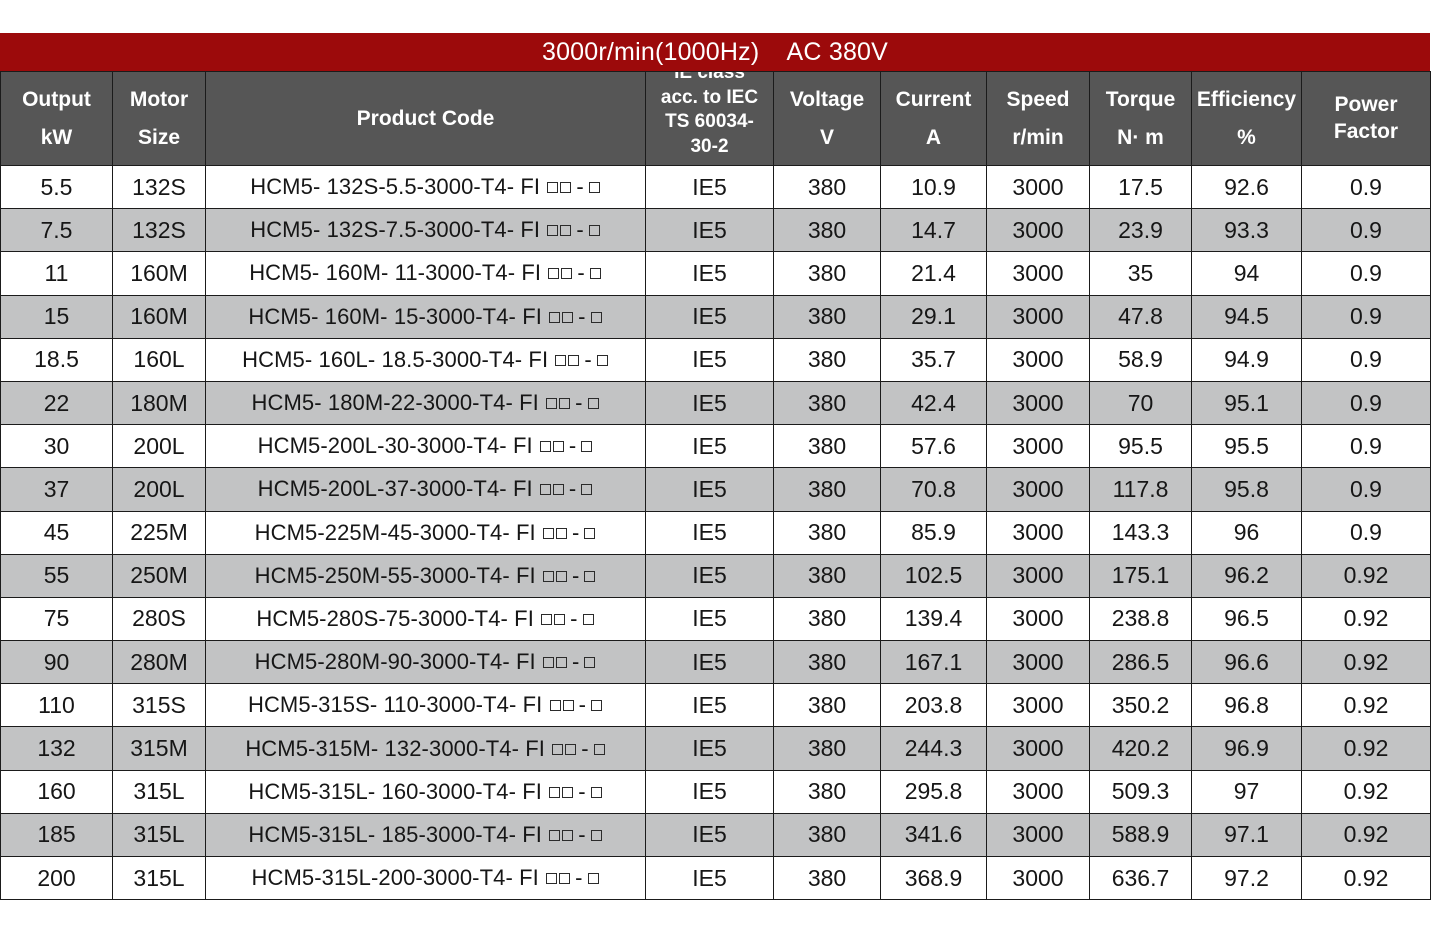 The height and width of the screenshot is (939, 1445). What do you see at coordinates (395, 575) in the screenshot?
I see `product-code-text: HCM5-250M-55-3000-T4- FI` at bounding box center [395, 575].